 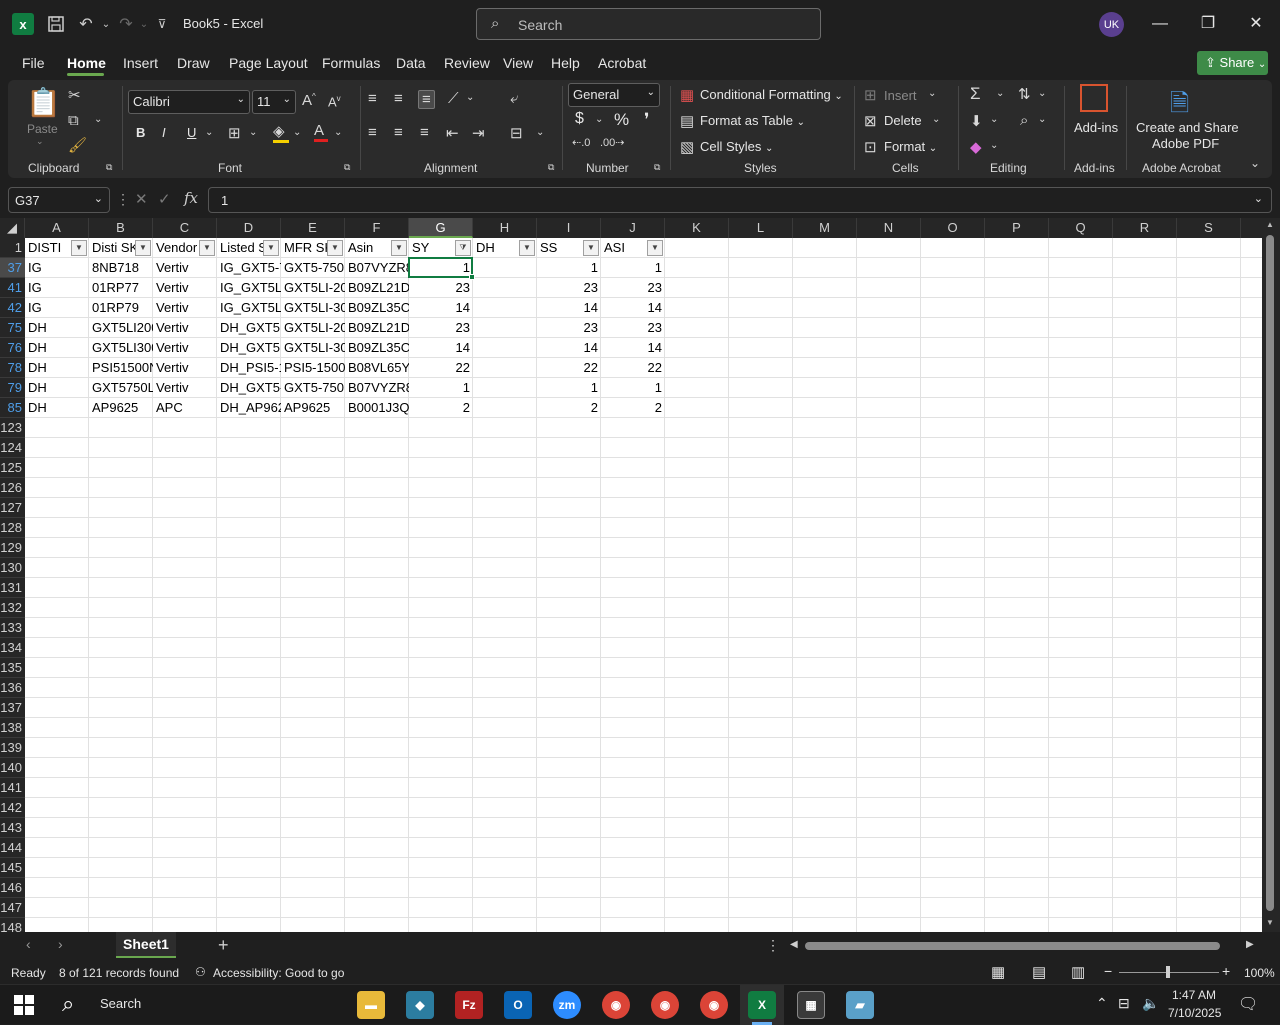 What do you see at coordinates (953, 228) in the screenshot?
I see `column-header-o: O` at bounding box center [953, 228].